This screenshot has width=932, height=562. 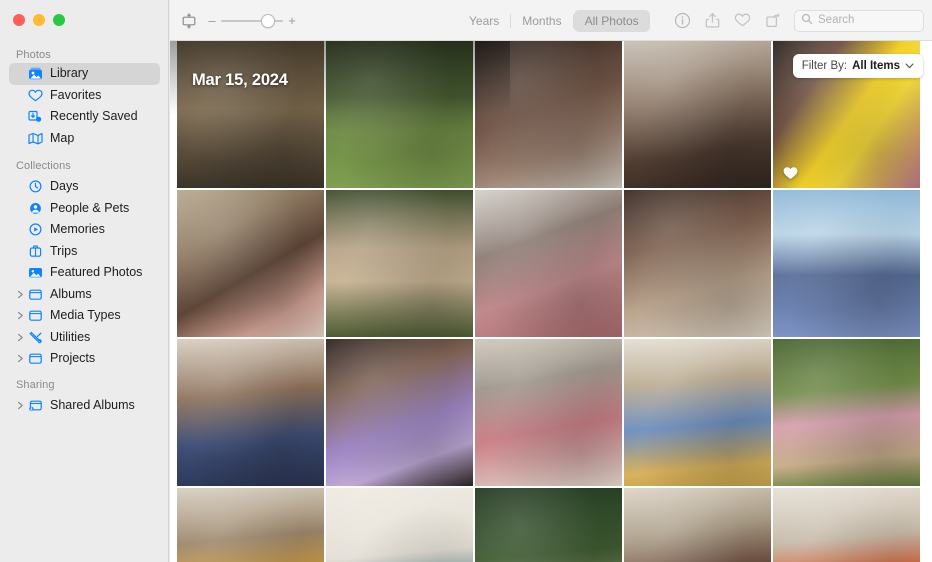 What do you see at coordinates (76, 94) in the screenshot?
I see `sidebar-item-label: Favorites` at bounding box center [76, 94].